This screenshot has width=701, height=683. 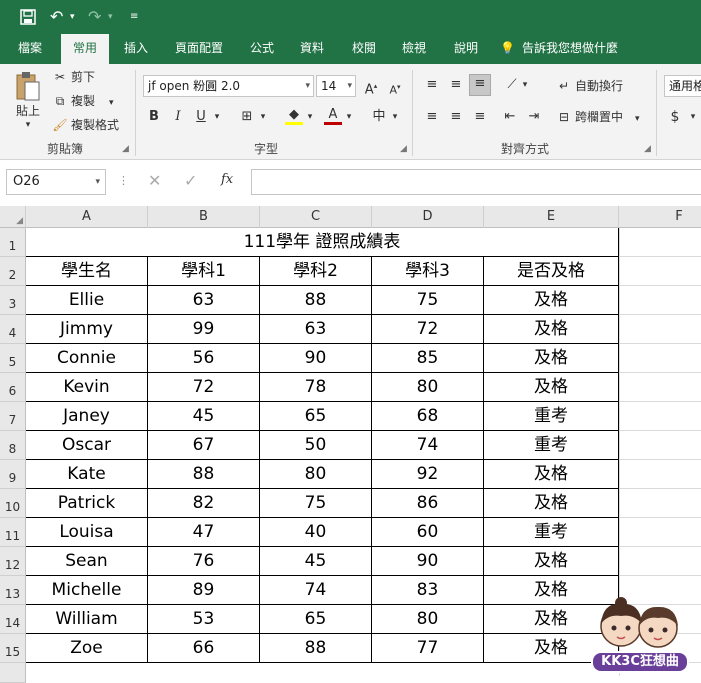 I want to click on table-cell: Ellie, so click(x=87, y=300).